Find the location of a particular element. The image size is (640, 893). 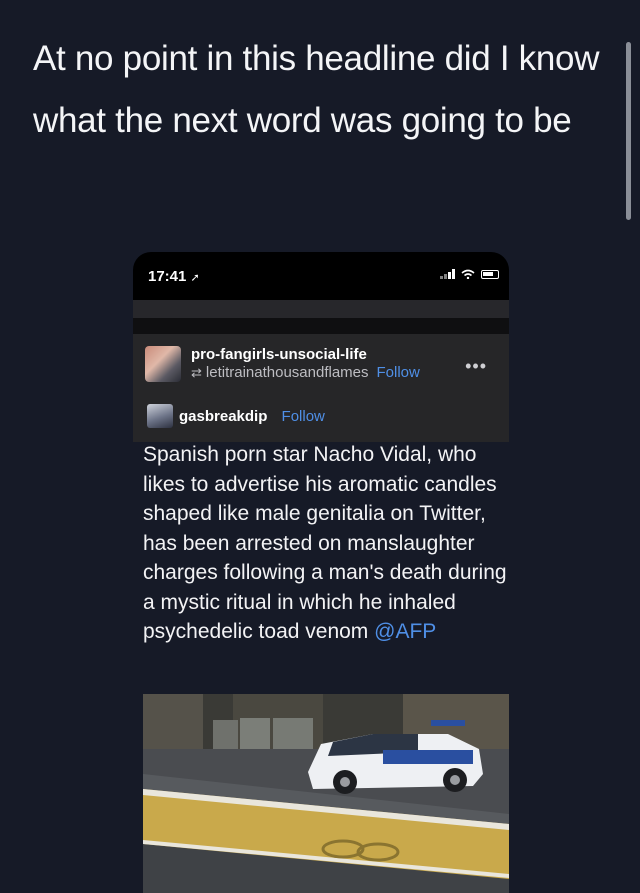

post-username: pro-fangirls-unsocial-life is located at coordinates (279, 354).